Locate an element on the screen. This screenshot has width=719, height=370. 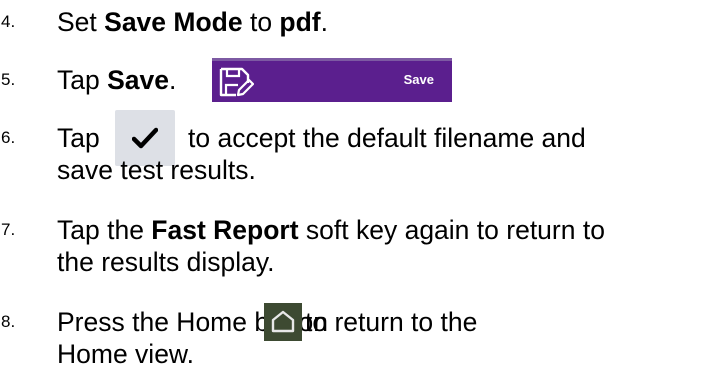
home-button is located at coordinates (283, 322).